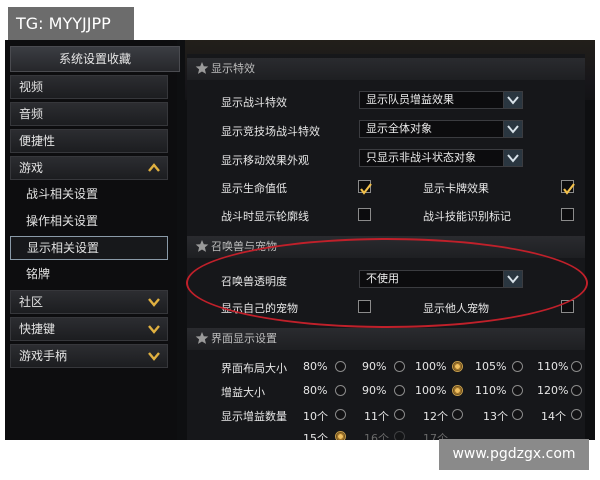 This screenshot has height=480, width=600. Describe the element at coordinates (553, 416) in the screenshot. I see `buff-count-option-label: 14个` at that location.